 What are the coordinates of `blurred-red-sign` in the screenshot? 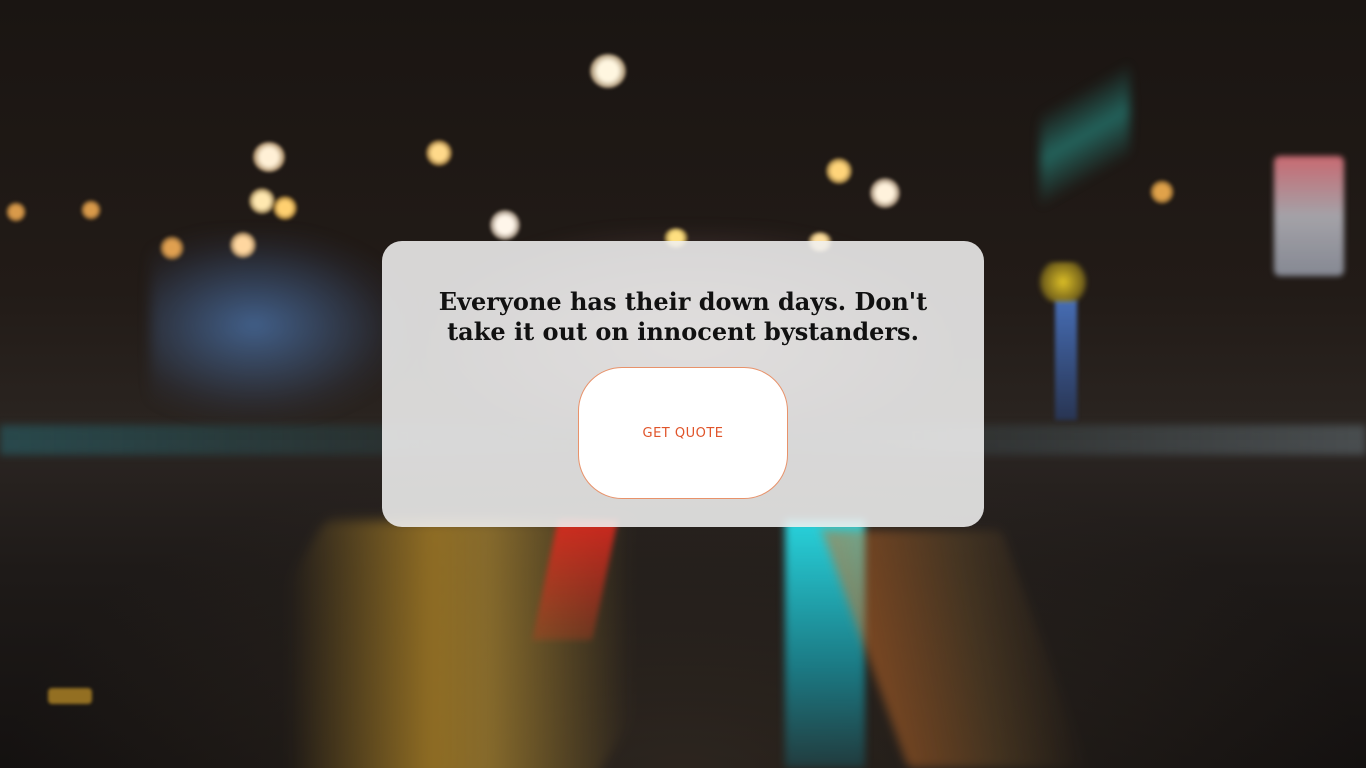 It's located at (1309, 216).